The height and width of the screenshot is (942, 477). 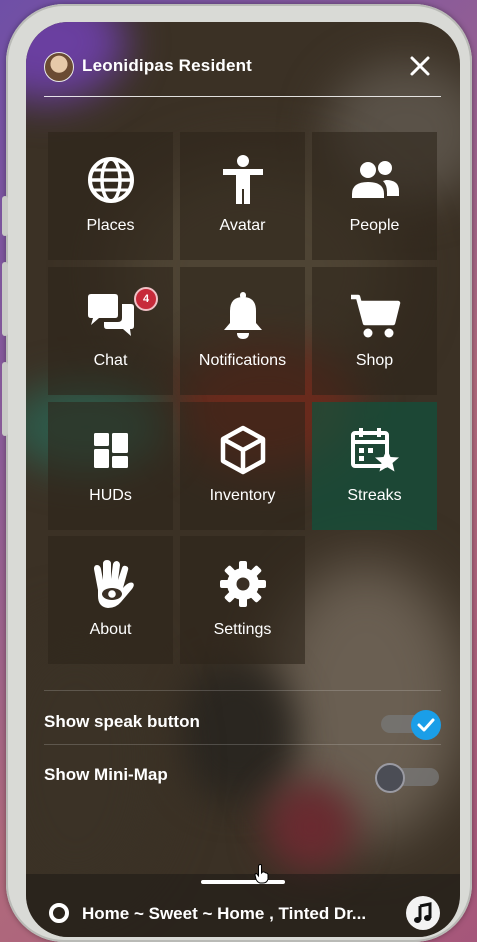 I want to click on settings-divider-top, so click(x=242, y=690).